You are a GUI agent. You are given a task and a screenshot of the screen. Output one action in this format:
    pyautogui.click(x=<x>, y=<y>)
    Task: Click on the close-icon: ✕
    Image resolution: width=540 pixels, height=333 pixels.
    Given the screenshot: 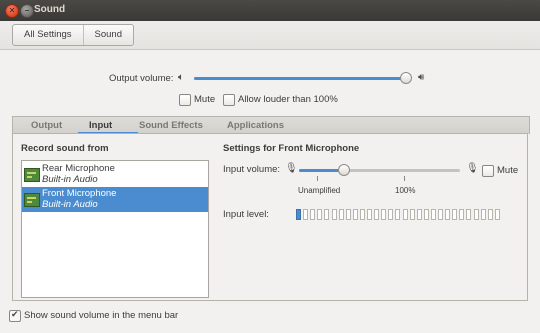 What is the action you would take?
    pyautogui.click(x=12, y=10)
    